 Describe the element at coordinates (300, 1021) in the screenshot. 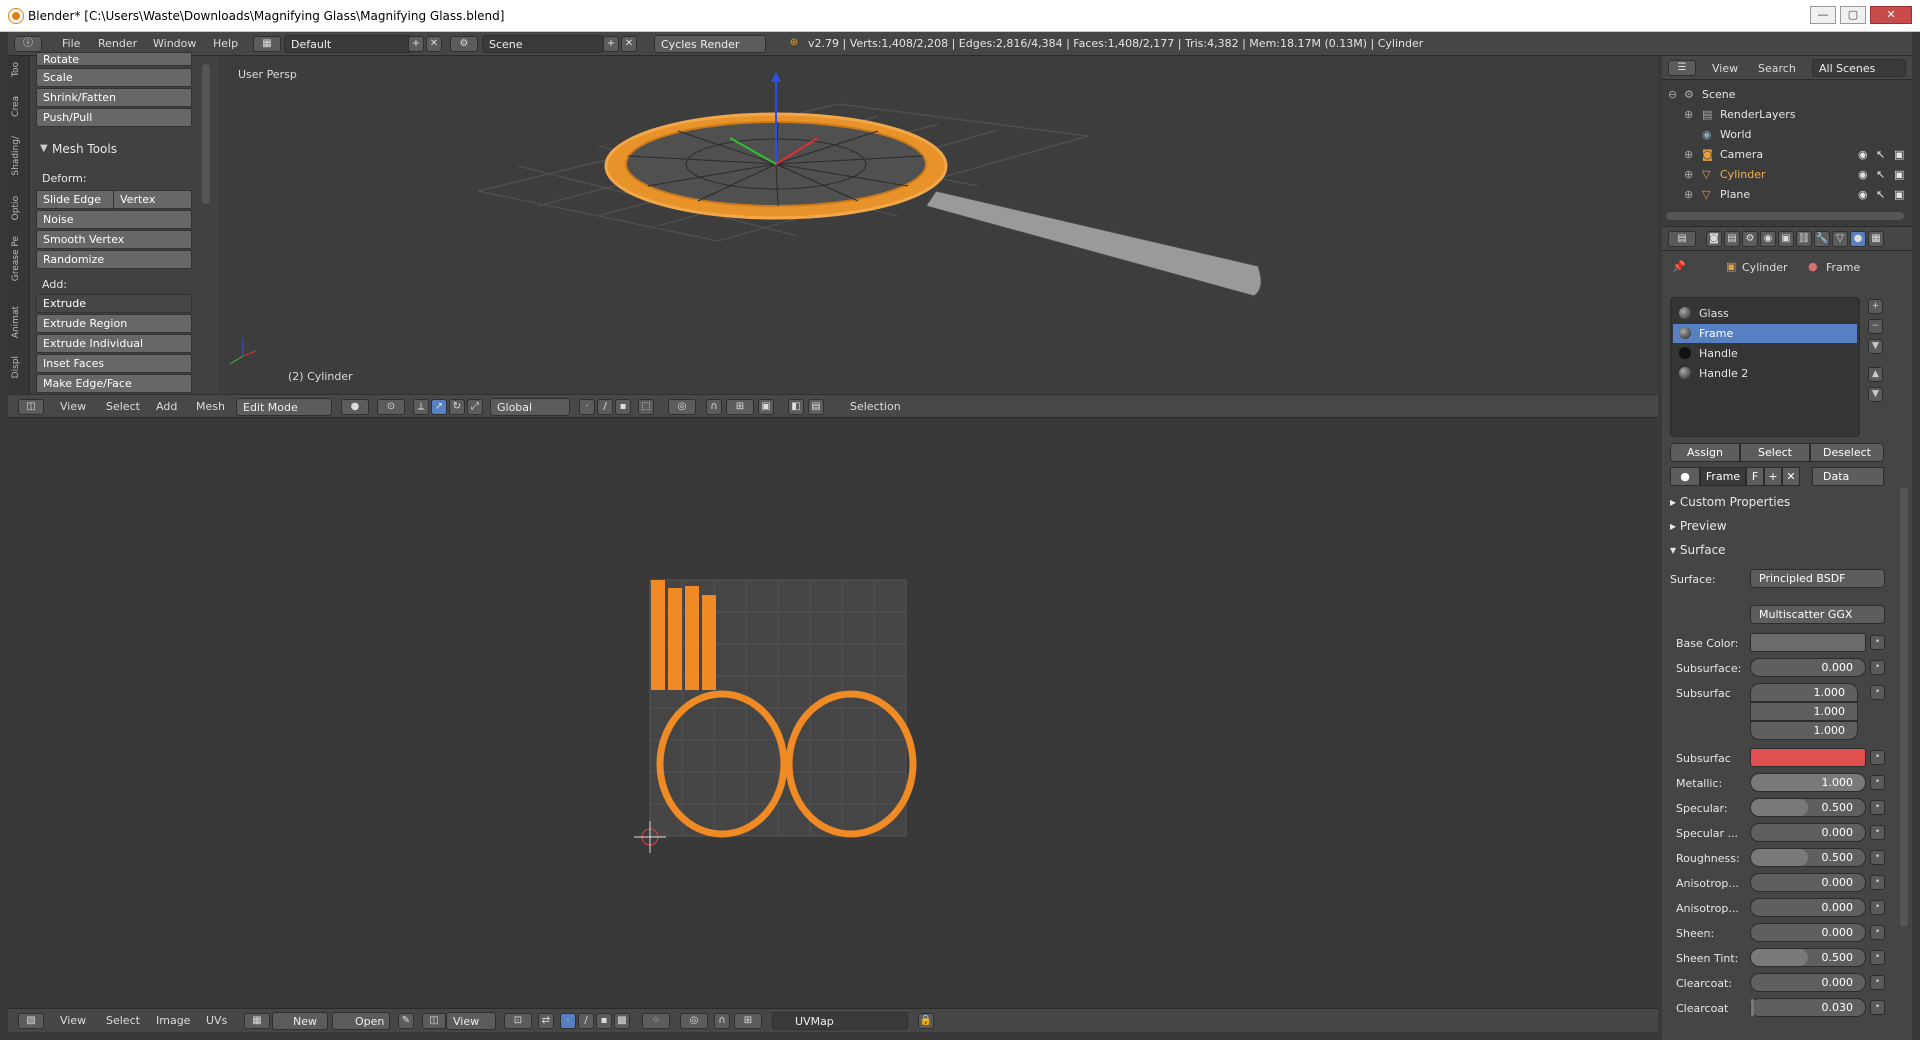

I see `new-image-button: New` at that location.